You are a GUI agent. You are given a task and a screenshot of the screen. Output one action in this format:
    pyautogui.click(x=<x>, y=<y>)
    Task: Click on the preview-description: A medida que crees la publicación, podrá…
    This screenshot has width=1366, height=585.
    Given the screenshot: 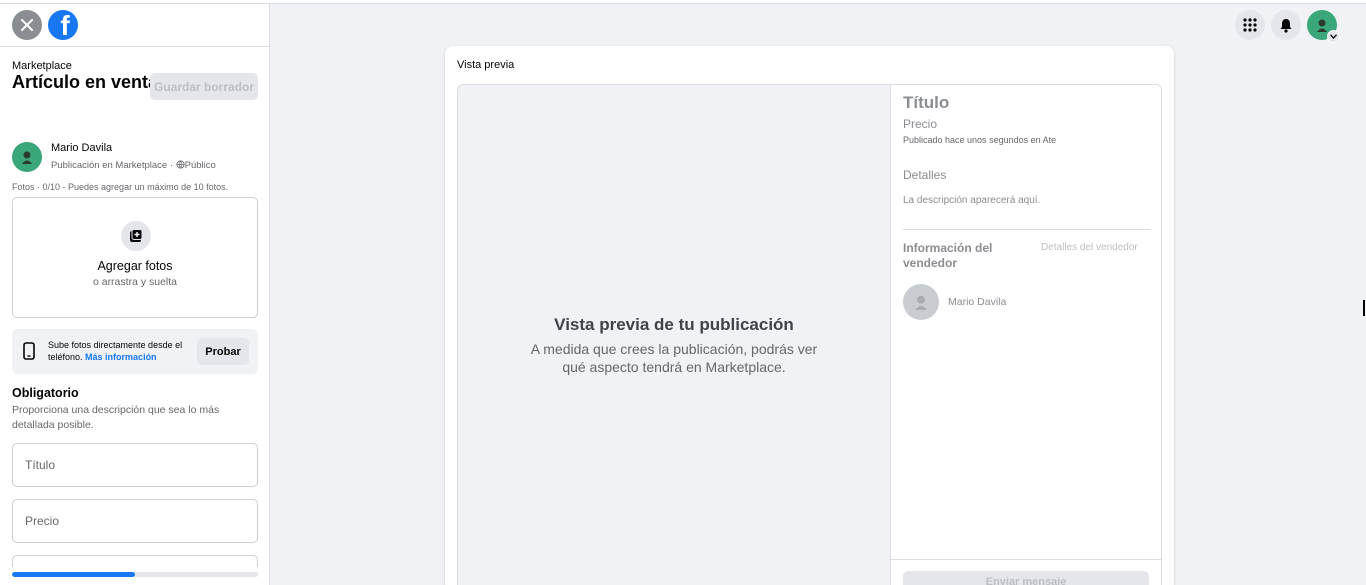 What is the action you would take?
    pyautogui.click(x=674, y=358)
    